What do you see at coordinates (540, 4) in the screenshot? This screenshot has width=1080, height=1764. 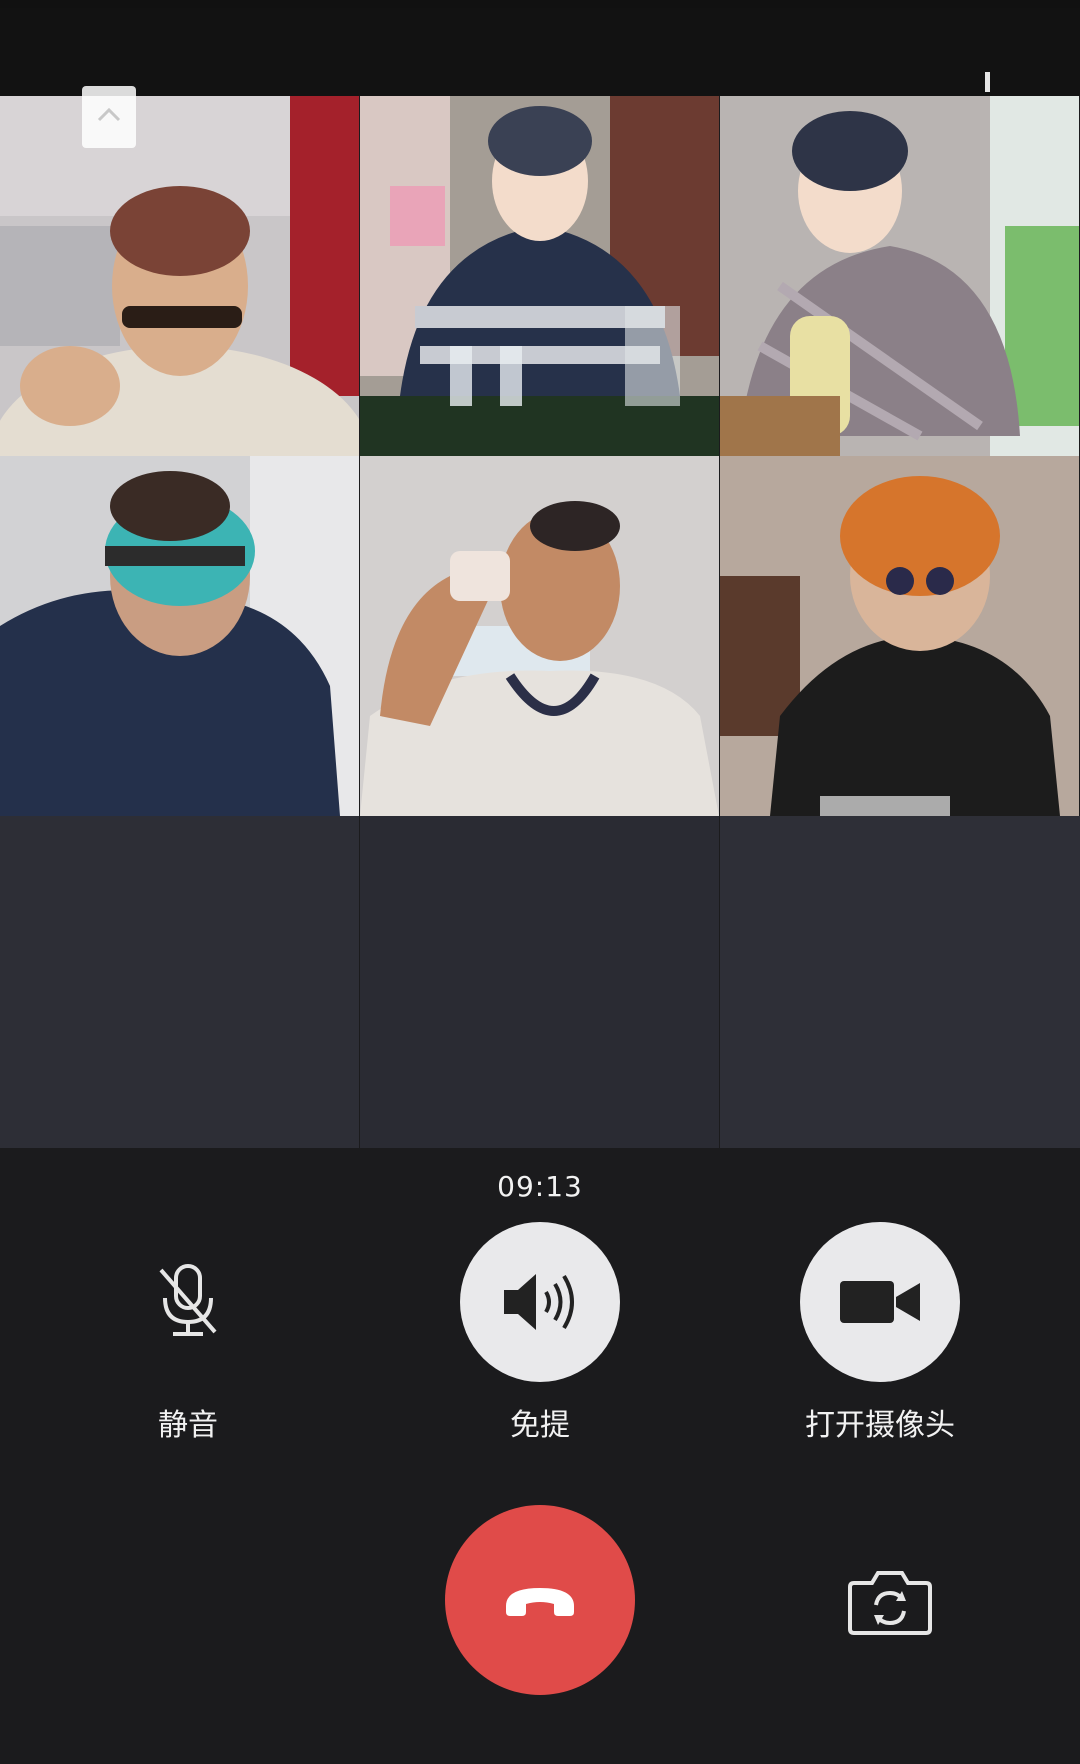 I see `status-bar` at bounding box center [540, 4].